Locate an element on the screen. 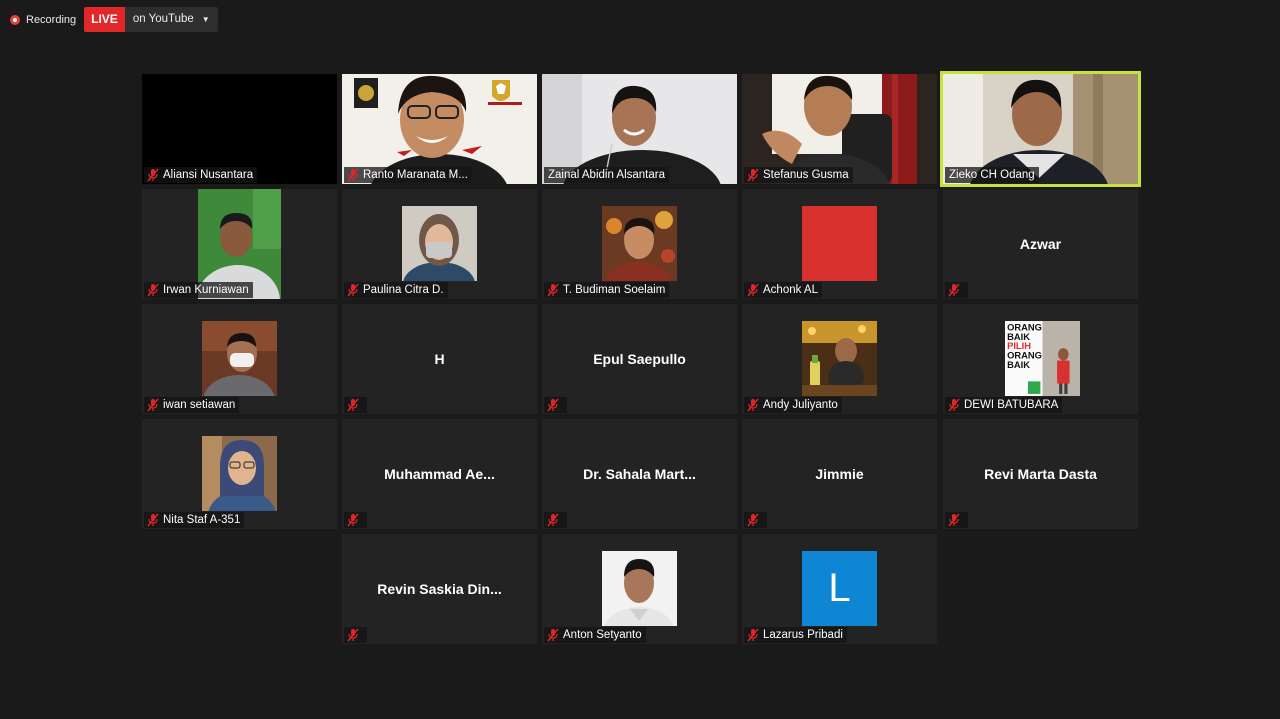 Image resolution: width=1280 pixels, height=719 pixels. participant-display-name: Epul Saepullo is located at coordinates (639, 359).